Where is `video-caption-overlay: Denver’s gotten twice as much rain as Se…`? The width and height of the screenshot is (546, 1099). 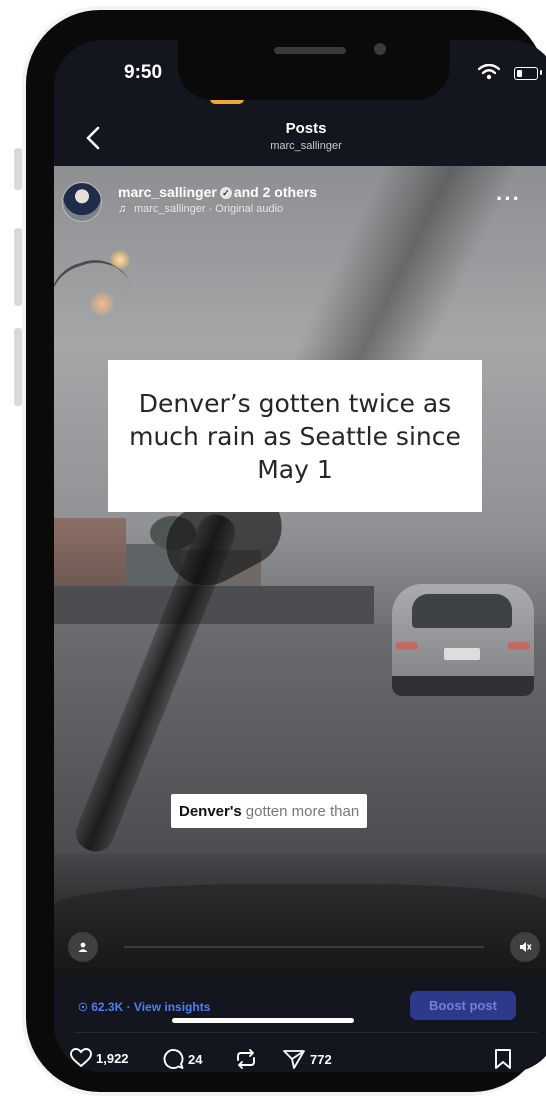 video-caption-overlay: Denver’s gotten twice as much rain as Se… is located at coordinates (295, 436).